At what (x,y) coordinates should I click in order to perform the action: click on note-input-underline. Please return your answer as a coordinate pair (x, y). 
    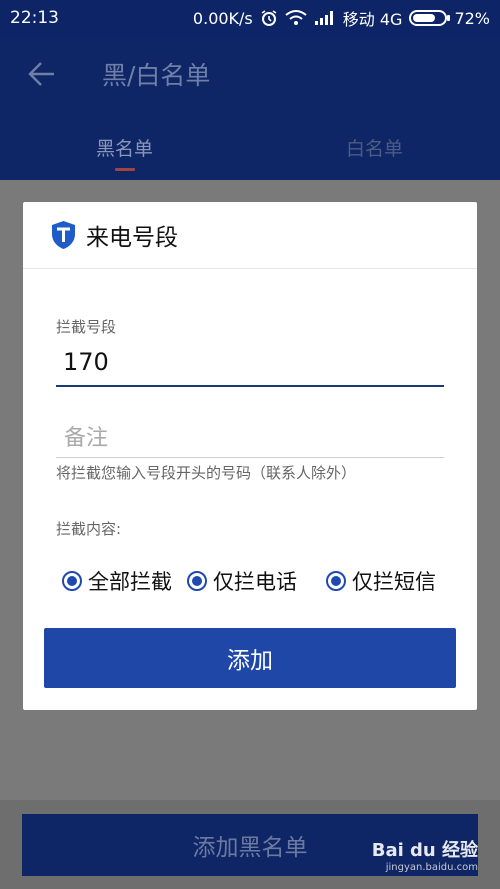
    Looking at the image, I should click on (250, 457).